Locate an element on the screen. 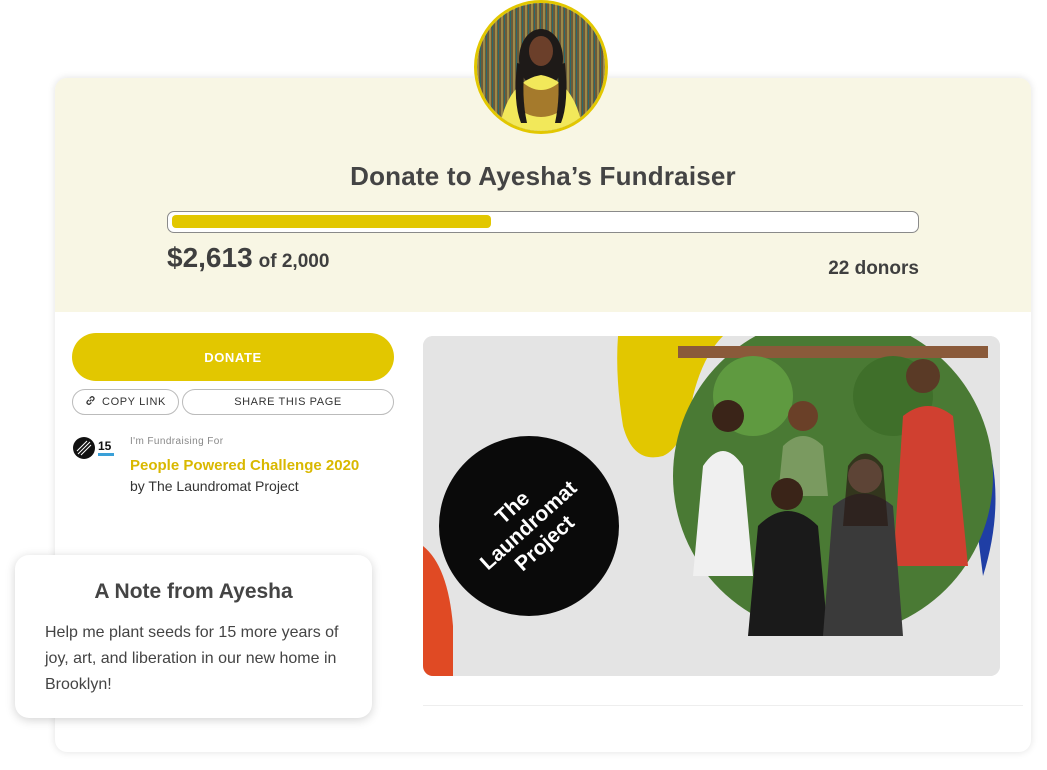  organization-logo: 15 is located at coordinates (95, 448).